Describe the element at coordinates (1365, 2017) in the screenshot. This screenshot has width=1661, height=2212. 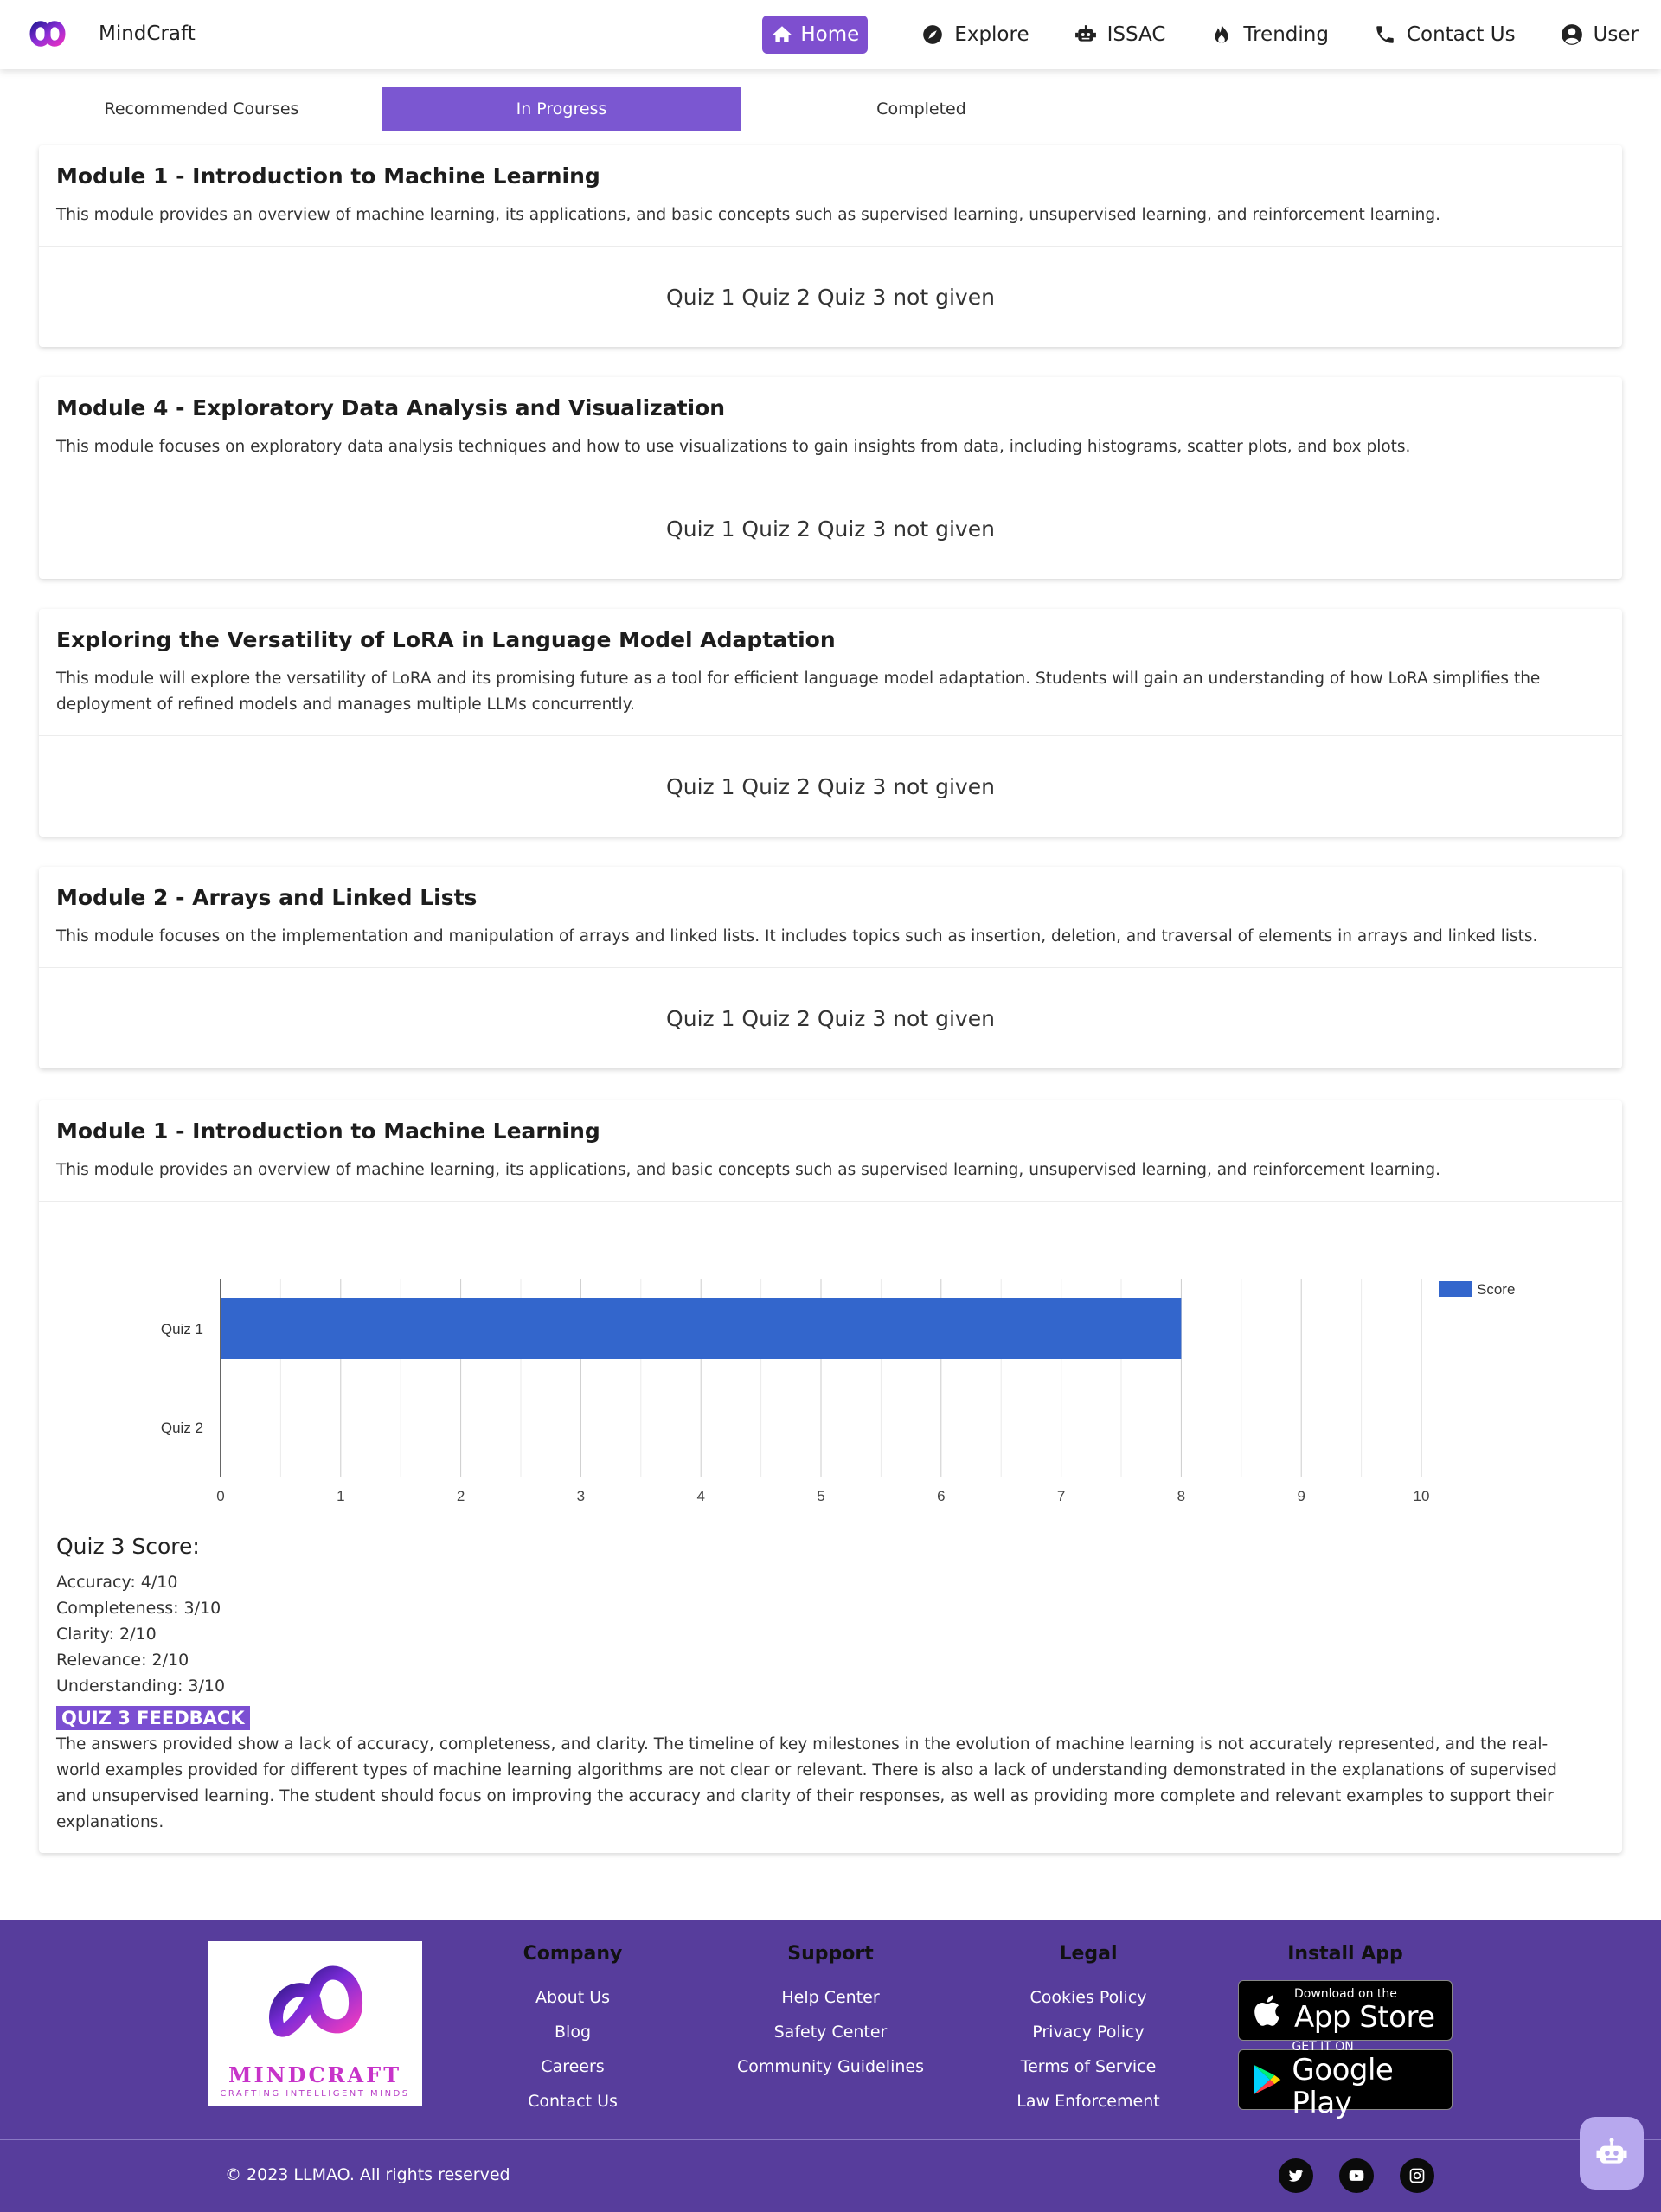
I see `app-store-big-text: App Store` at that location.